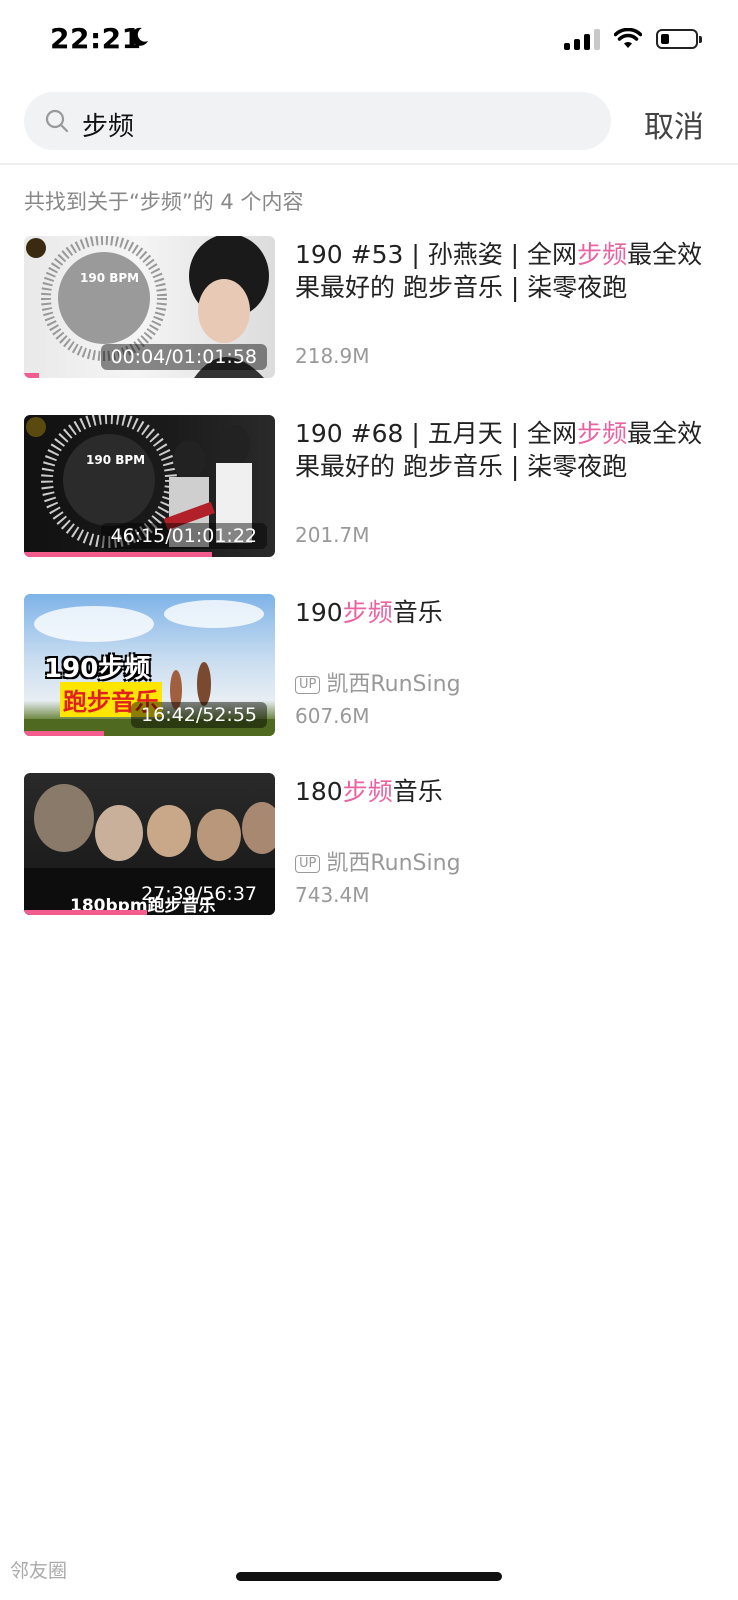  I want to click on wifi-icon, so click(628, 38).